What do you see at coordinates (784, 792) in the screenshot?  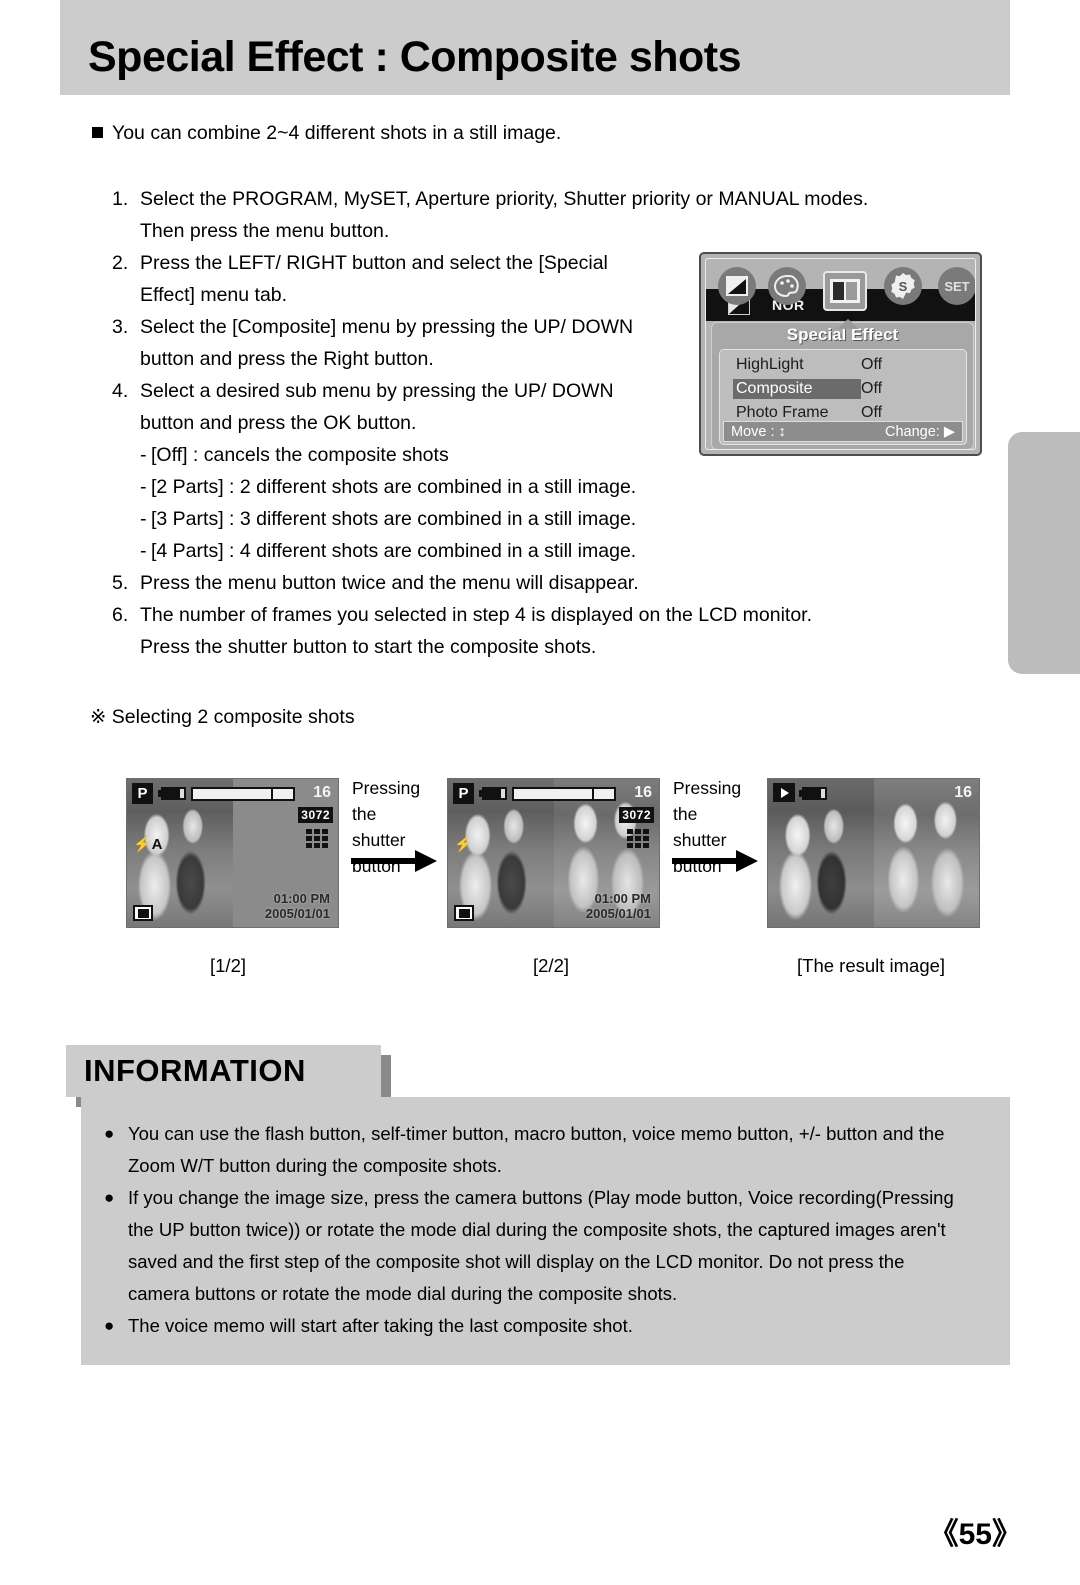 I see `play-mode-icon` at bounding box center [784, 792].